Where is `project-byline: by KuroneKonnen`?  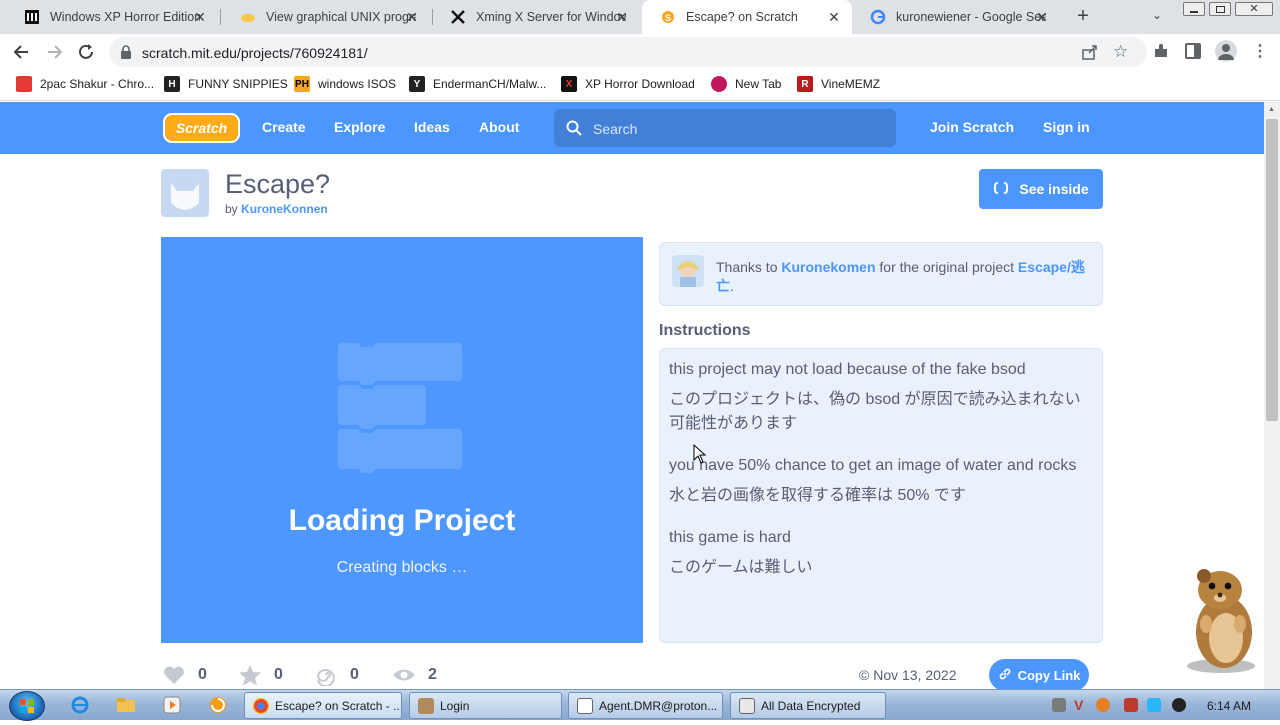 project-byline: by KuroneKonnen is located at coordinates (276, 209).